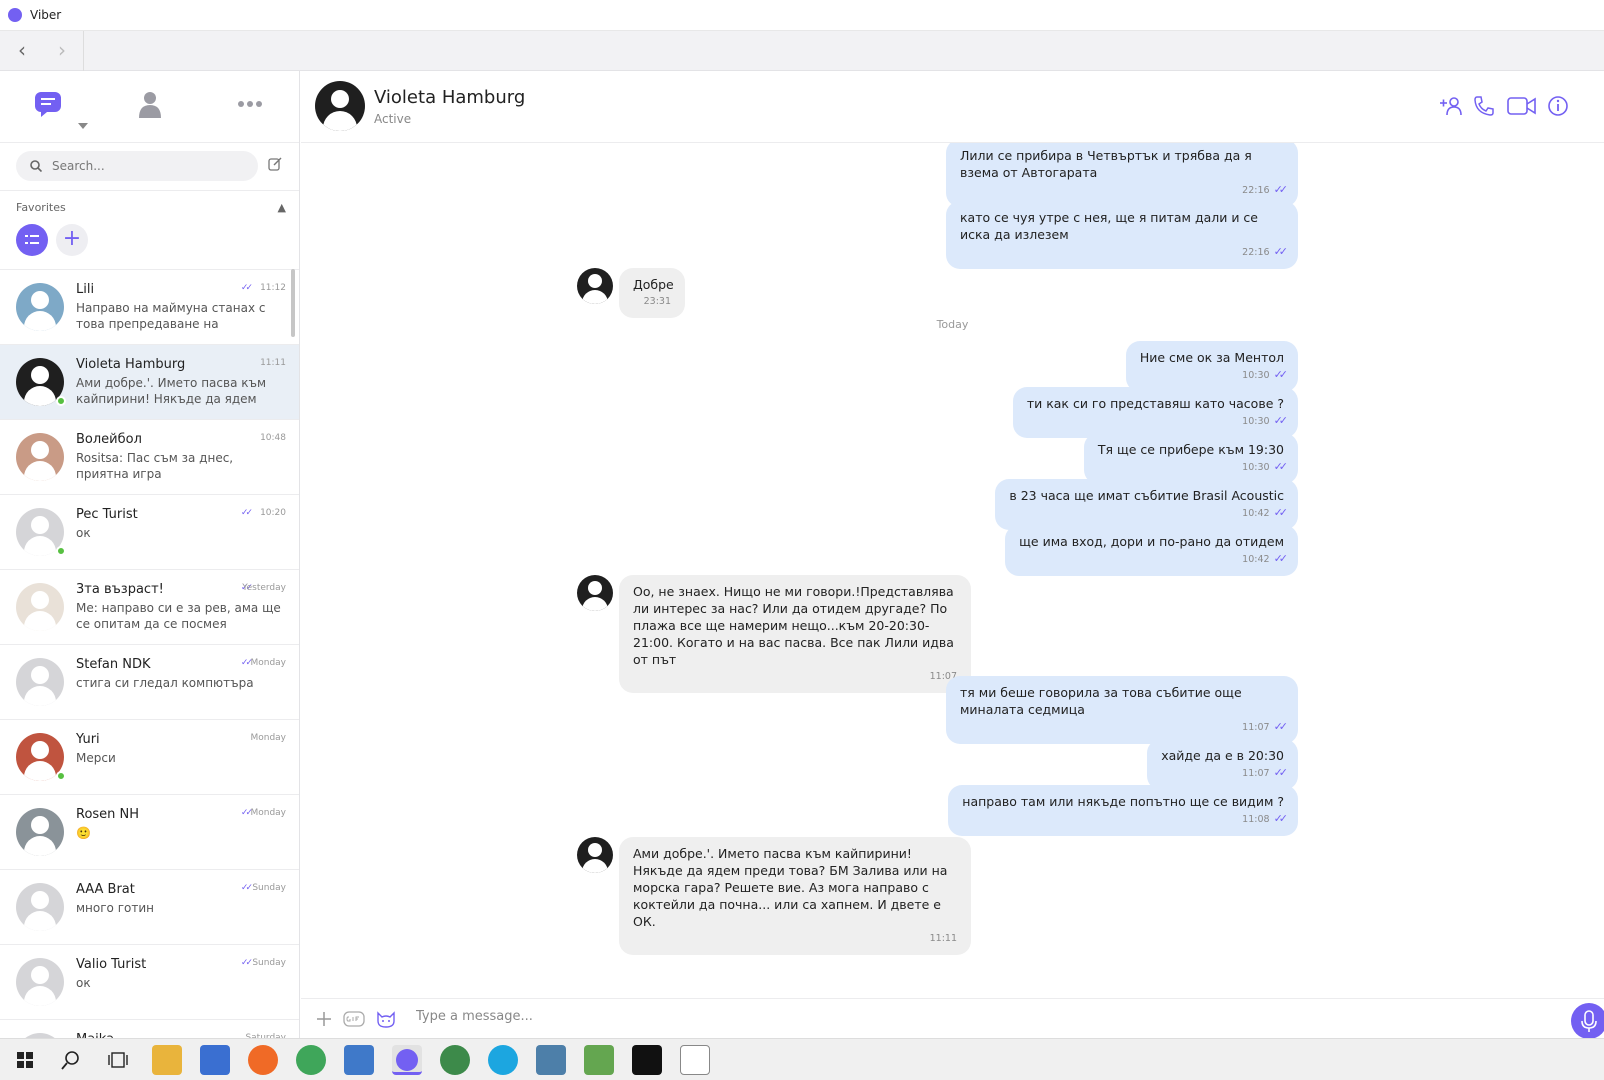  I want to click on terminal-icon, so click(647, 1060).